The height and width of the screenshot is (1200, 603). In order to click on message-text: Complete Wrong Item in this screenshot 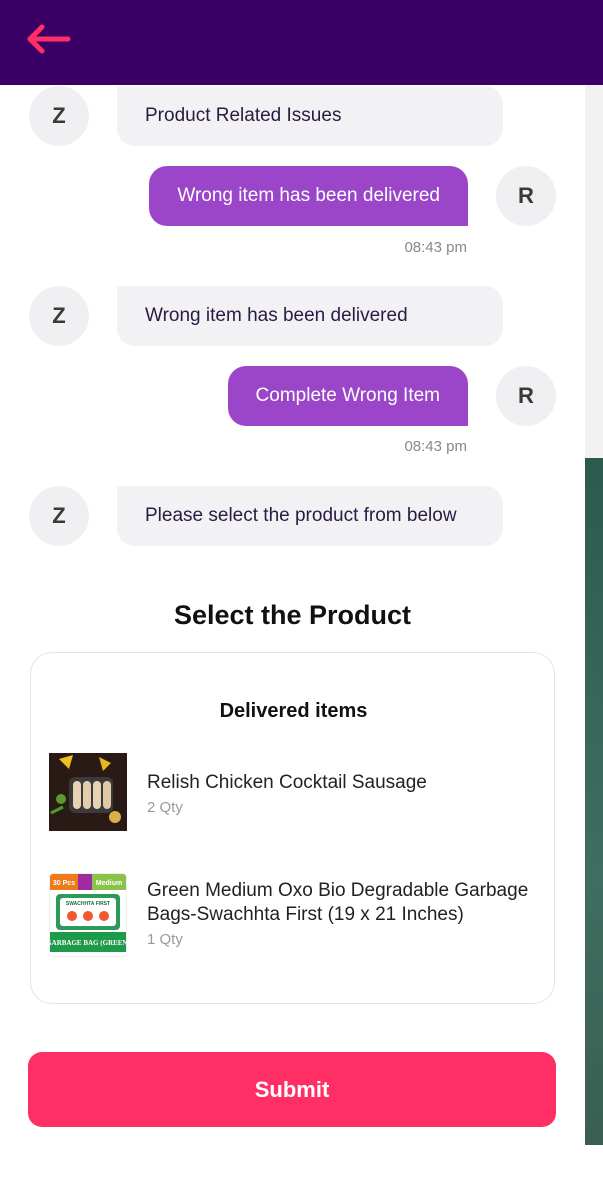, I will do `click(347, 395)`.